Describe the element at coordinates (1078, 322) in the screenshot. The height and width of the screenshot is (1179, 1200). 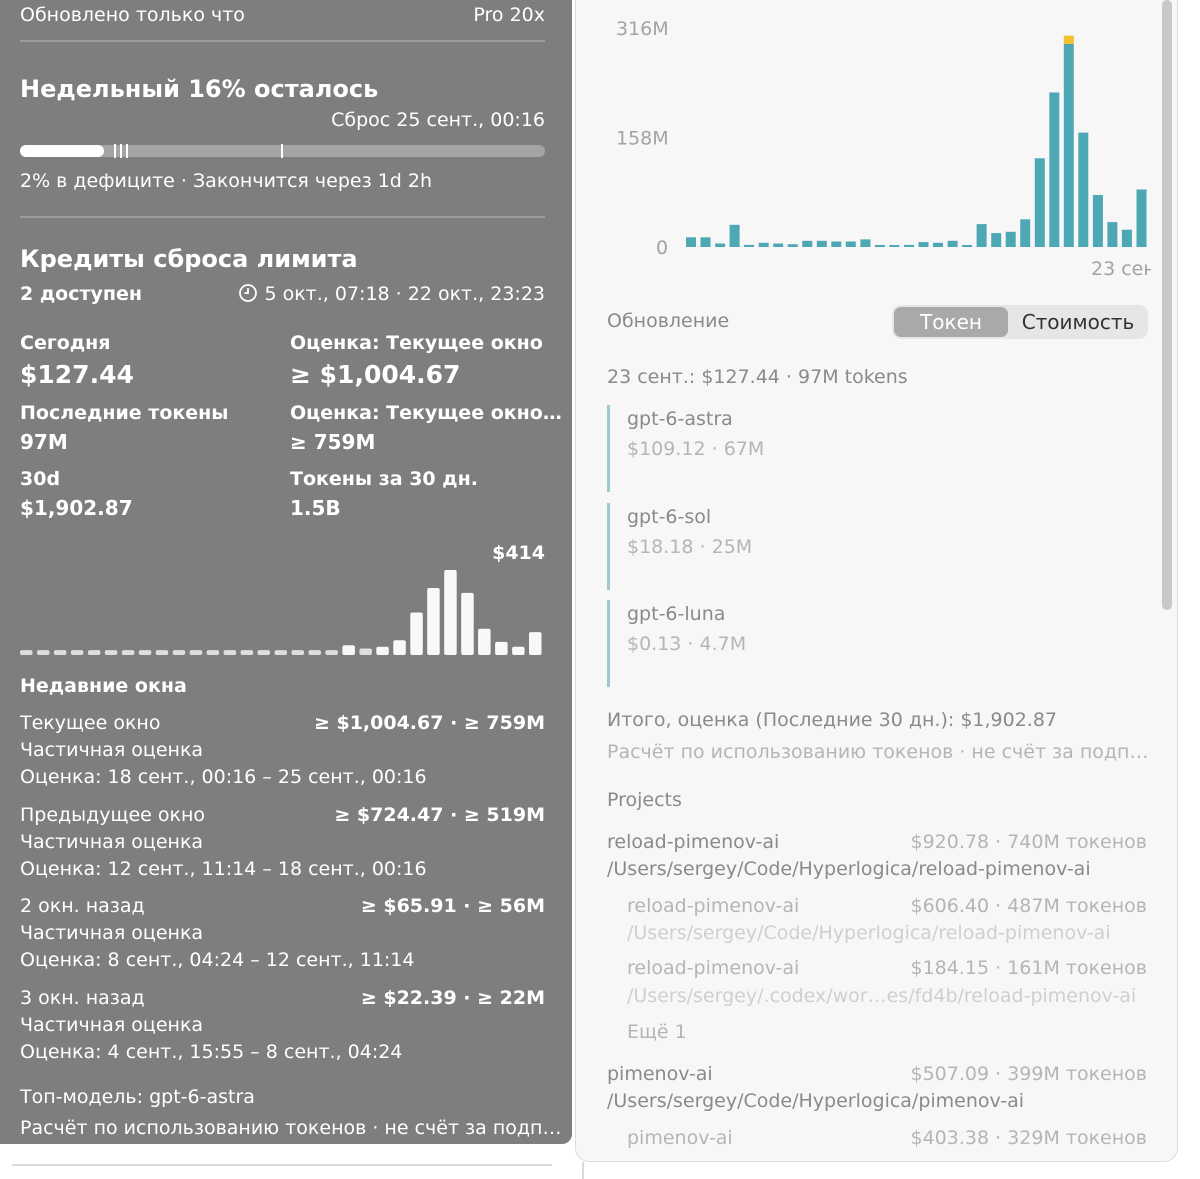
I see `toggle-cost: Стоимость` at that location.